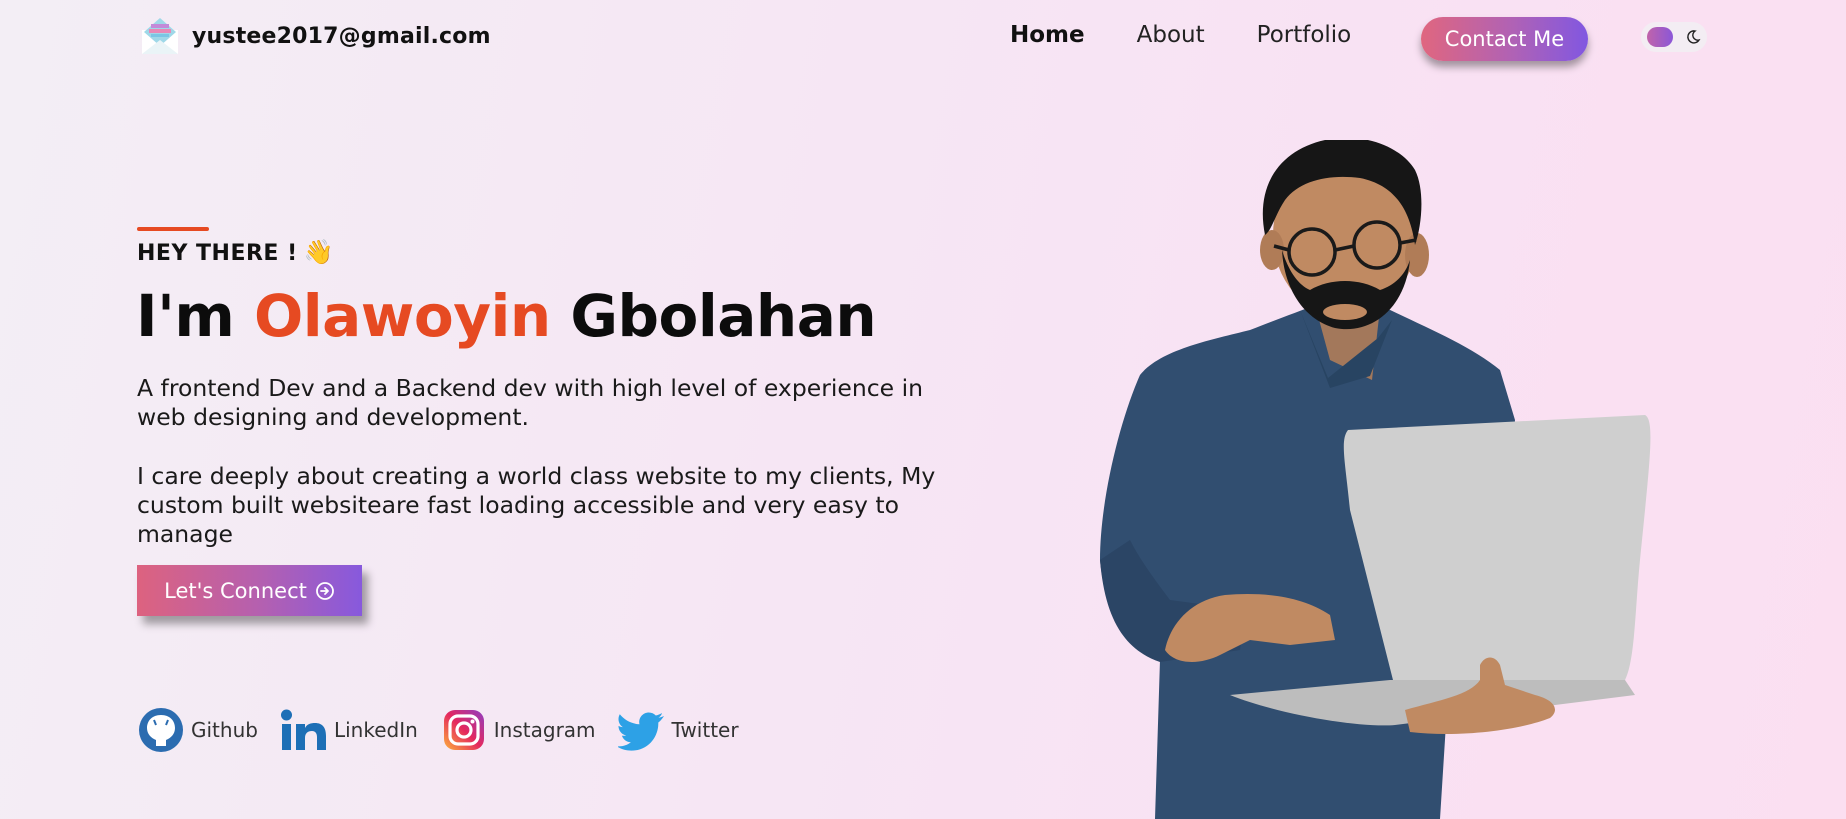 The image size is (1846, 819). What do you see at coordinates (224, 730) in the screenshot?
I see `social-label: Github` at bounding box center [224, 730].